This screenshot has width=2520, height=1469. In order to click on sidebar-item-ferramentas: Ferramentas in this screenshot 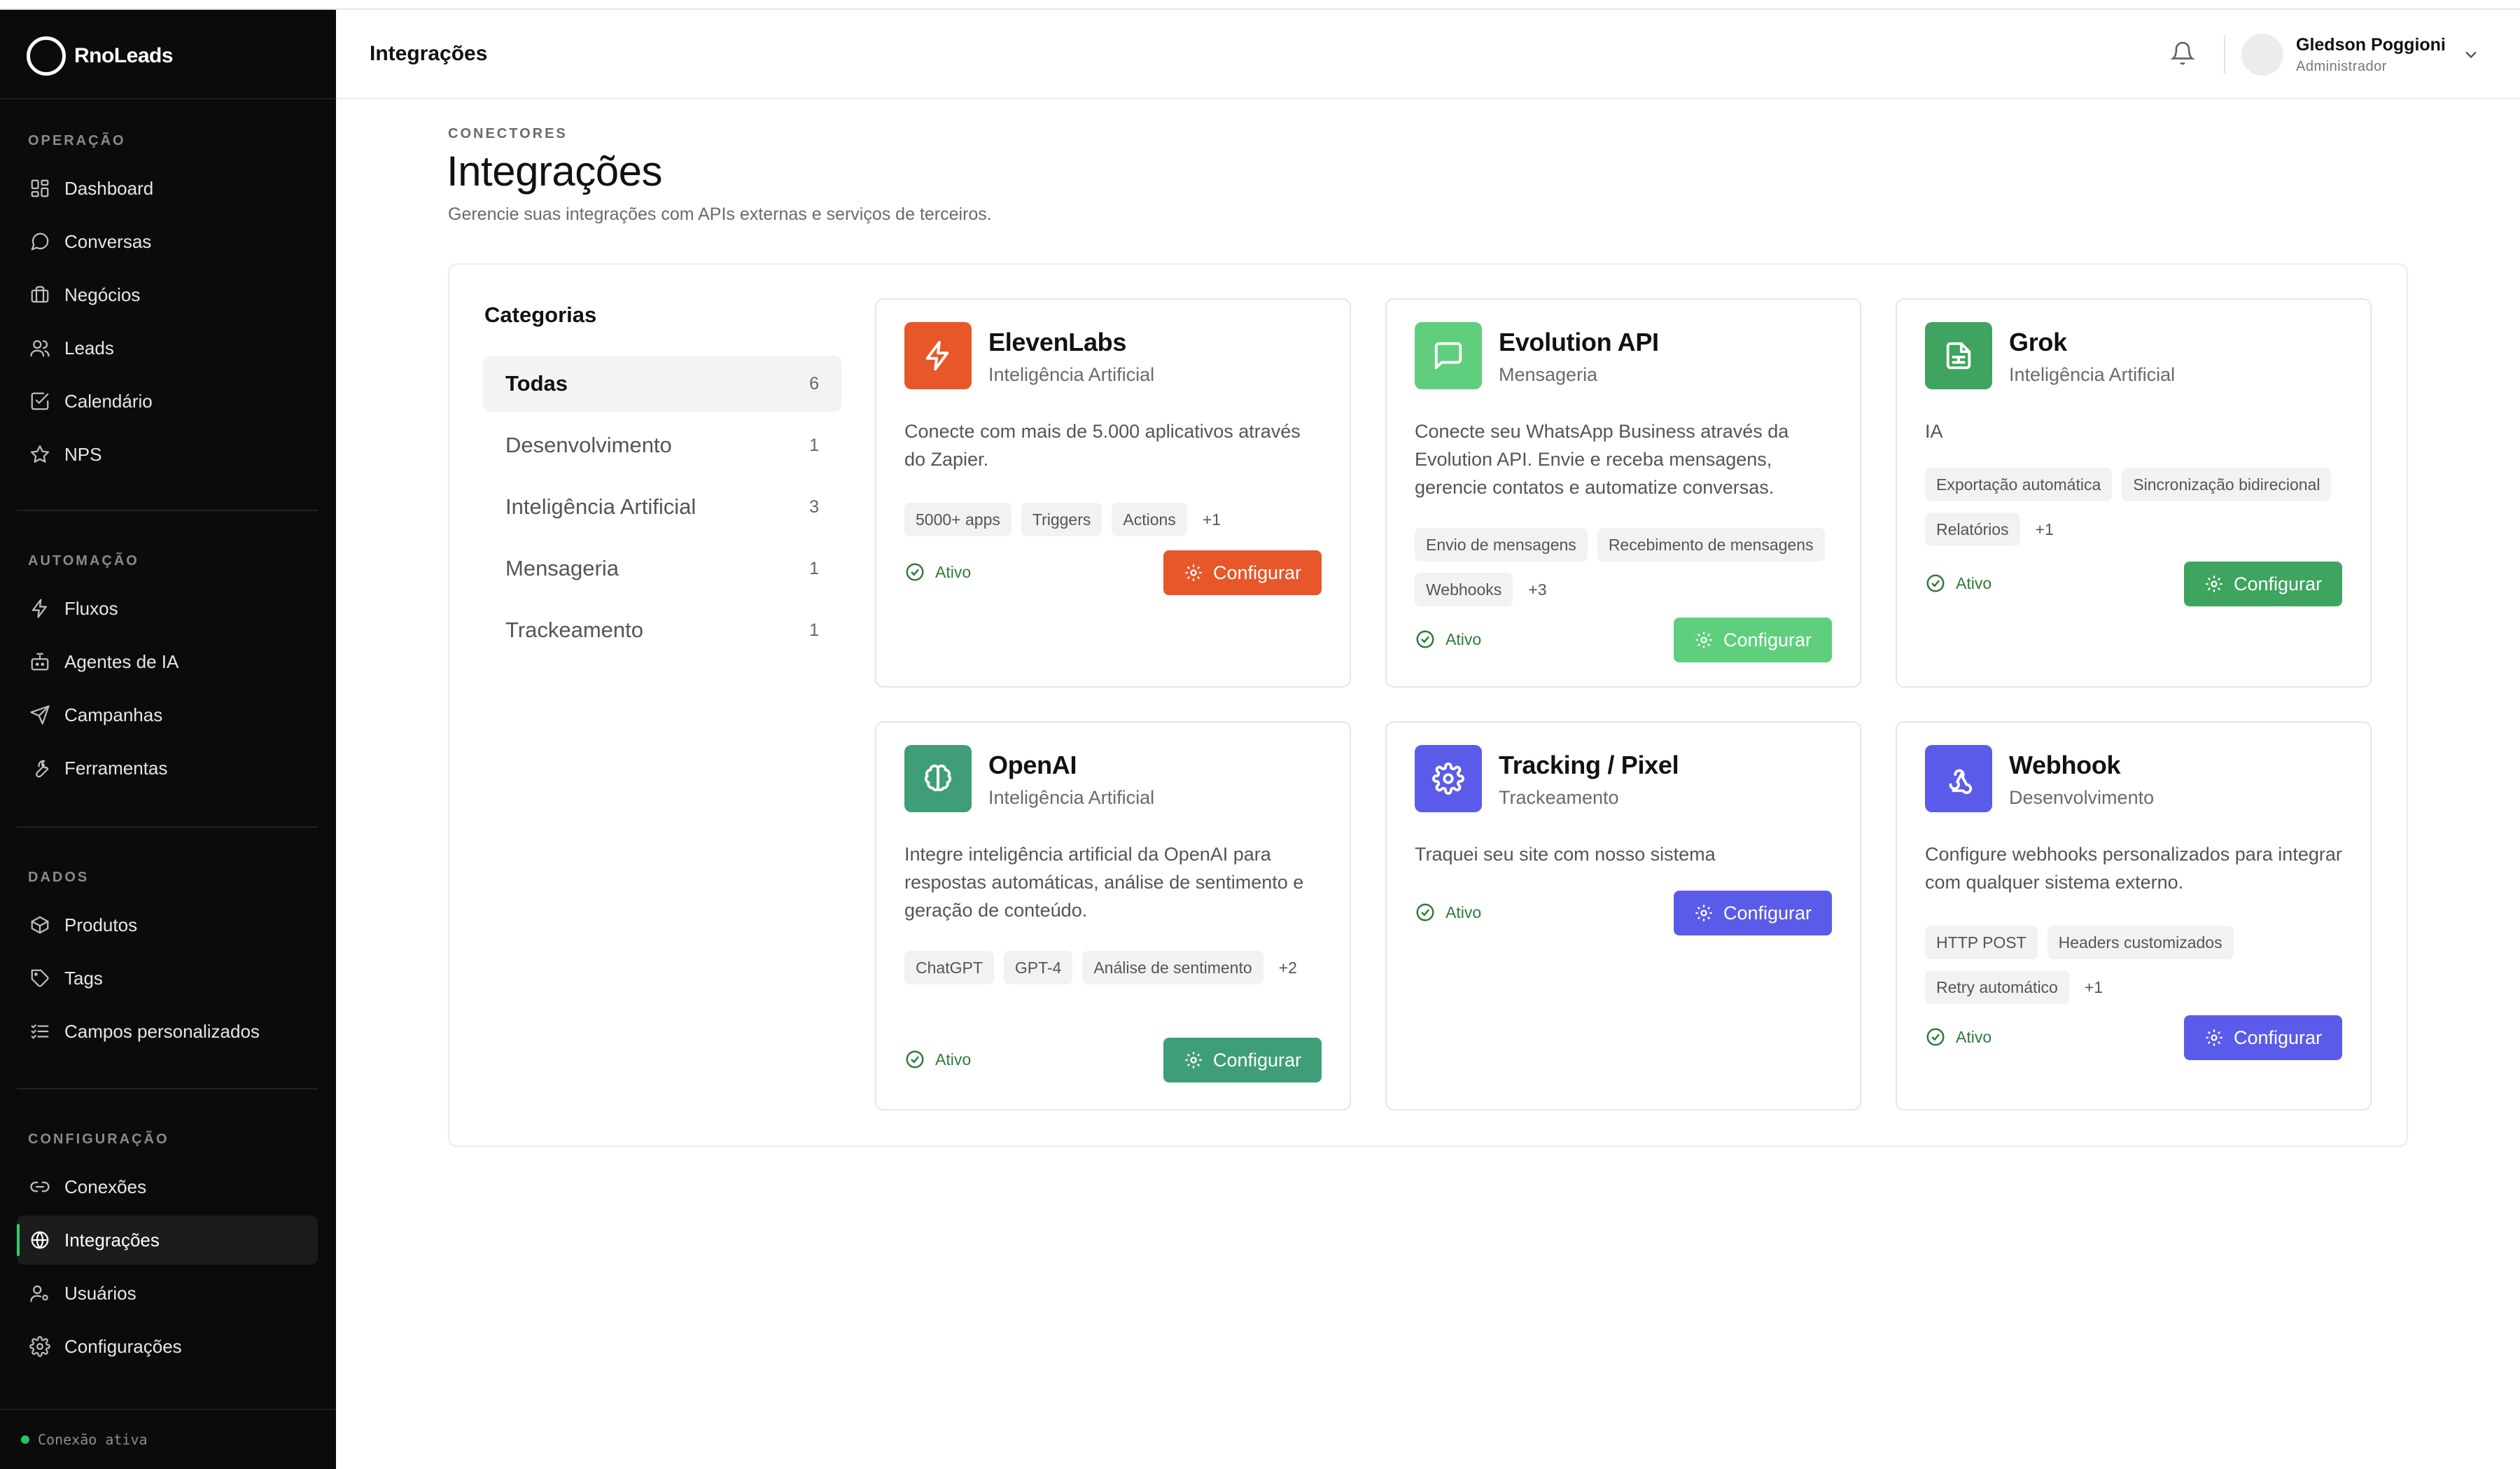, I will do `click(167, 769)`.